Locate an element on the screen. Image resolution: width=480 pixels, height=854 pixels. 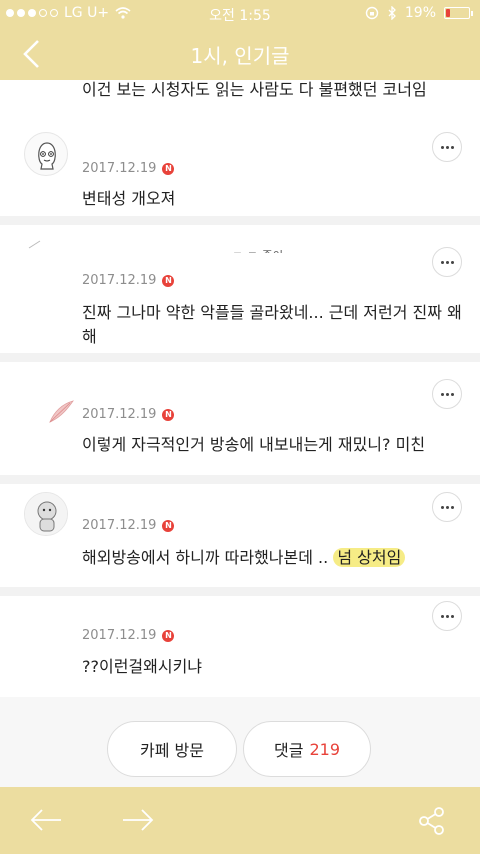
orientation-lock-icon is located at coordinates (372, 13).